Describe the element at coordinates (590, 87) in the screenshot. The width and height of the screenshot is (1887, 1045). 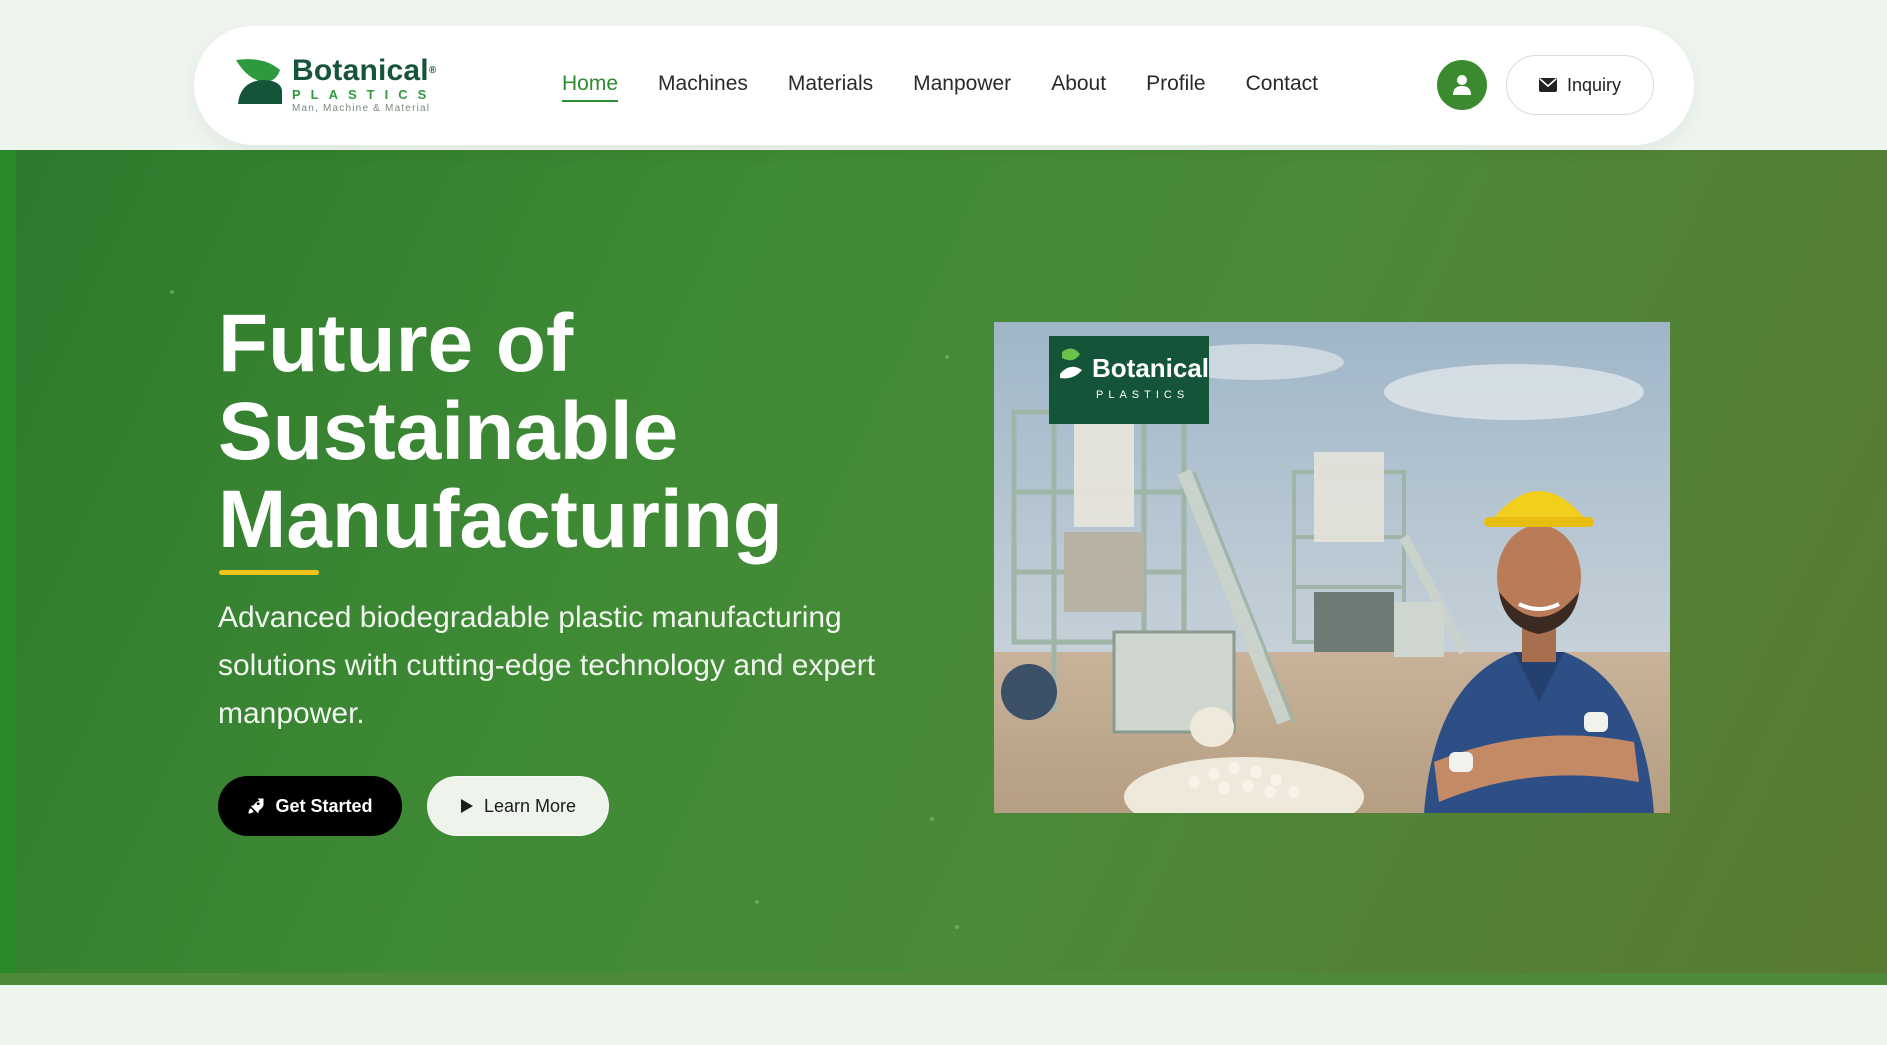
I see `nav-item-home: Home` at that location.